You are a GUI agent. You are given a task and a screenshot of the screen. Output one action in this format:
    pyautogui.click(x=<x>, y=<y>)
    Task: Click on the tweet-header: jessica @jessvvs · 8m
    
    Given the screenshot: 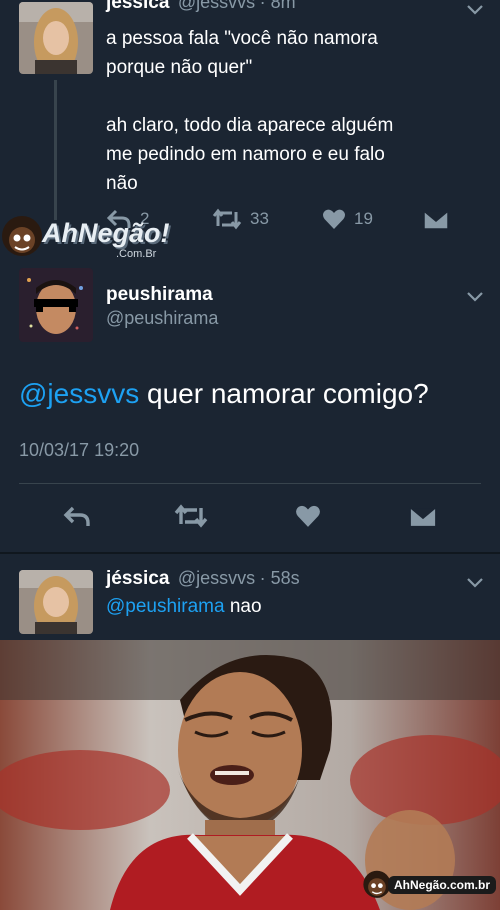 What is the action you would take?
    pyautogui.click(x=201, y=7)
    